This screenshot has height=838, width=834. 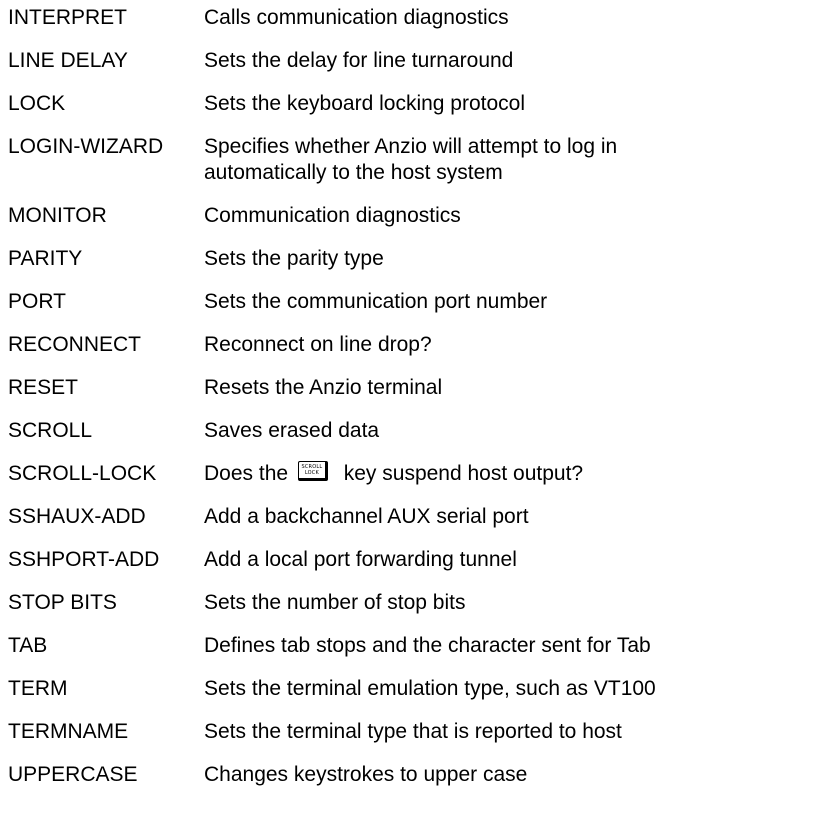 I want to click on command-description: Sets the delay for line turnaround, so click(x=359, y=60).